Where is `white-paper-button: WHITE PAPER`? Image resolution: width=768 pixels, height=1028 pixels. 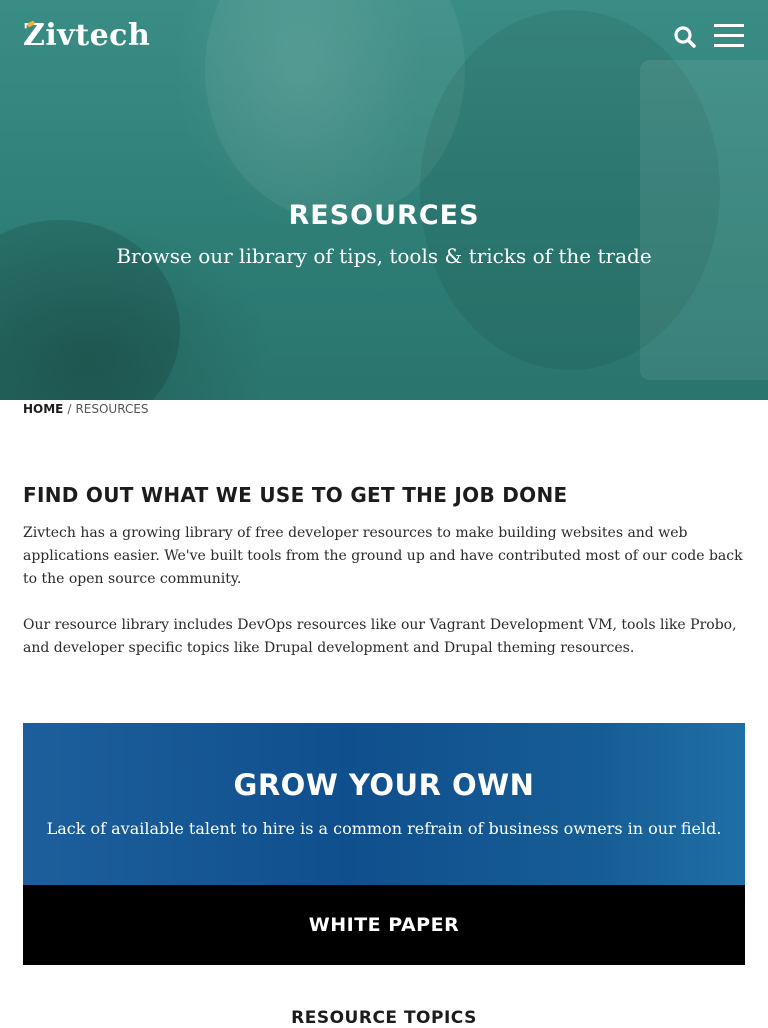
white-paper-button: WHITE PAPER is located at coordinates (384, 925).